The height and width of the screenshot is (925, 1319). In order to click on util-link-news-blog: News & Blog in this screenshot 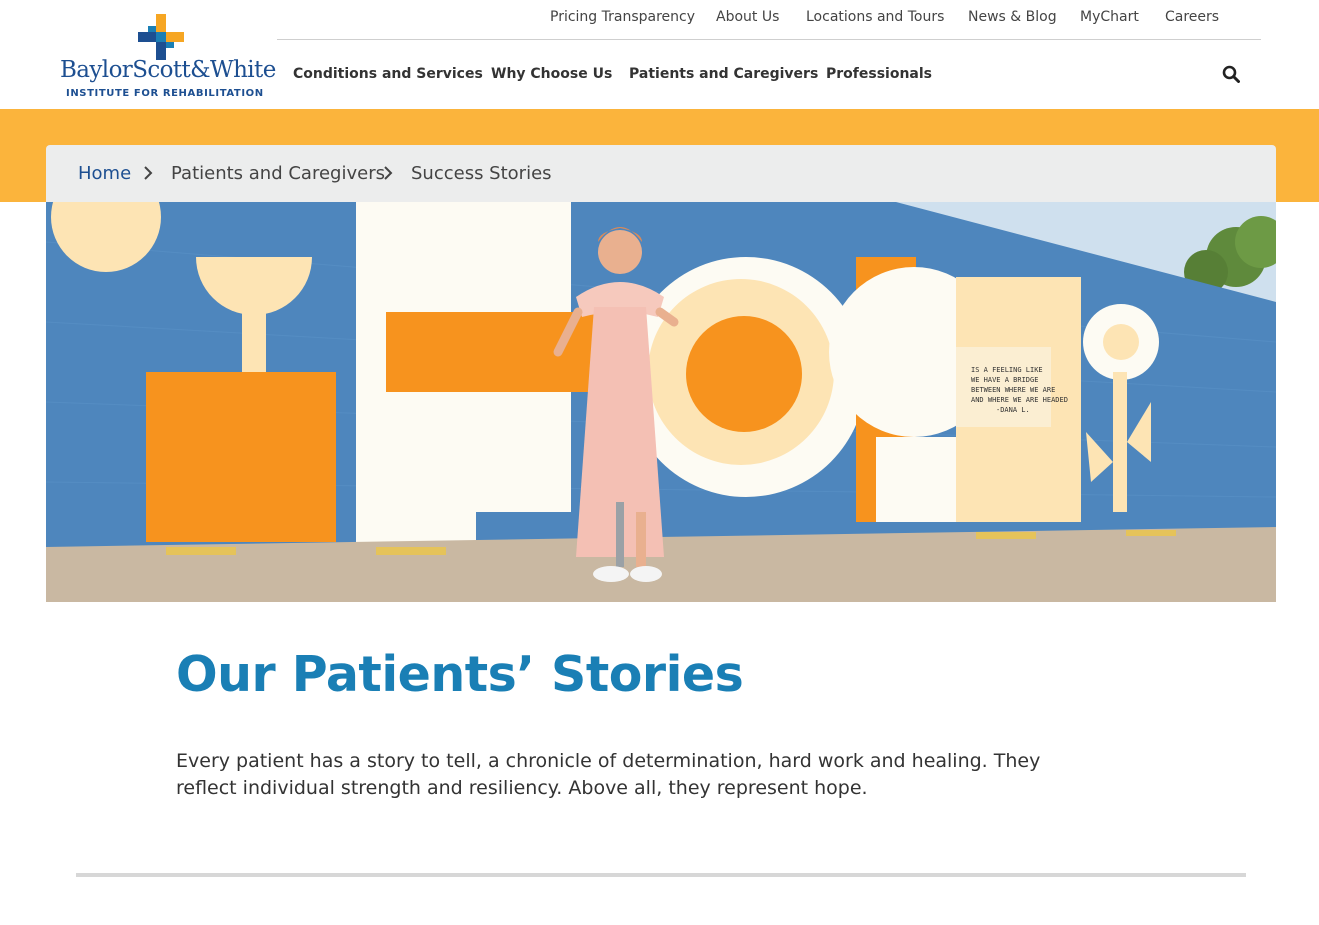, I will do `click(1012, 17)`.